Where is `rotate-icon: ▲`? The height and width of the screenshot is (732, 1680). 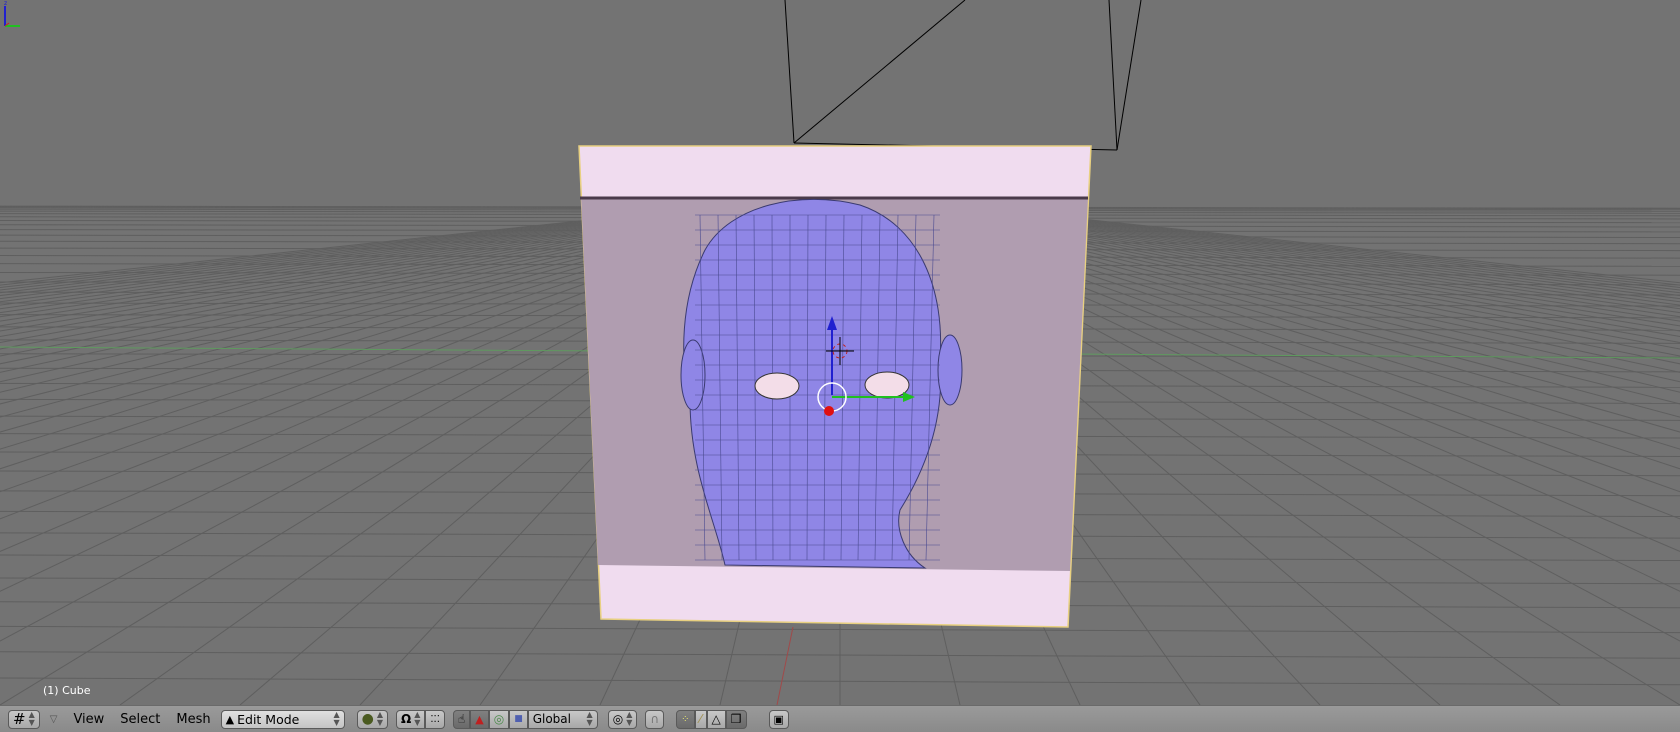 rotate-icon: ▲ is located at coordinates (479, 719).